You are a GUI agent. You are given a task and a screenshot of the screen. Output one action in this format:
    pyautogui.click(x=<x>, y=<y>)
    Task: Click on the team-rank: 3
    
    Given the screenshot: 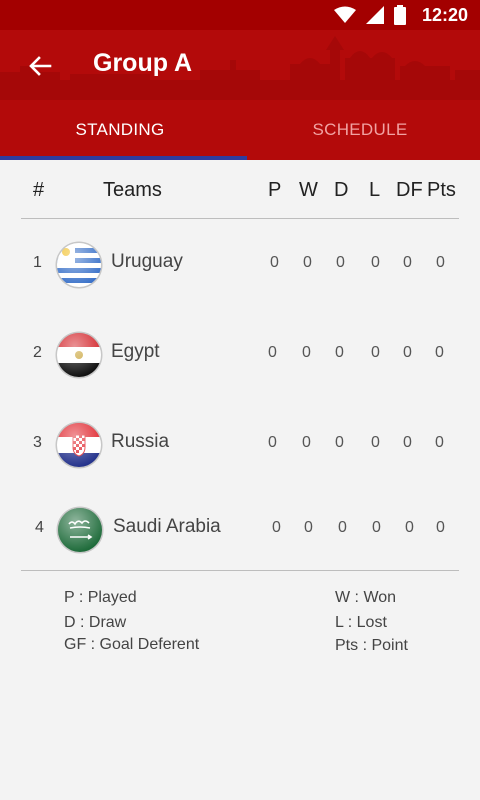 What is the action you would take?
    pyautogui.click(x=37, y=442)
    